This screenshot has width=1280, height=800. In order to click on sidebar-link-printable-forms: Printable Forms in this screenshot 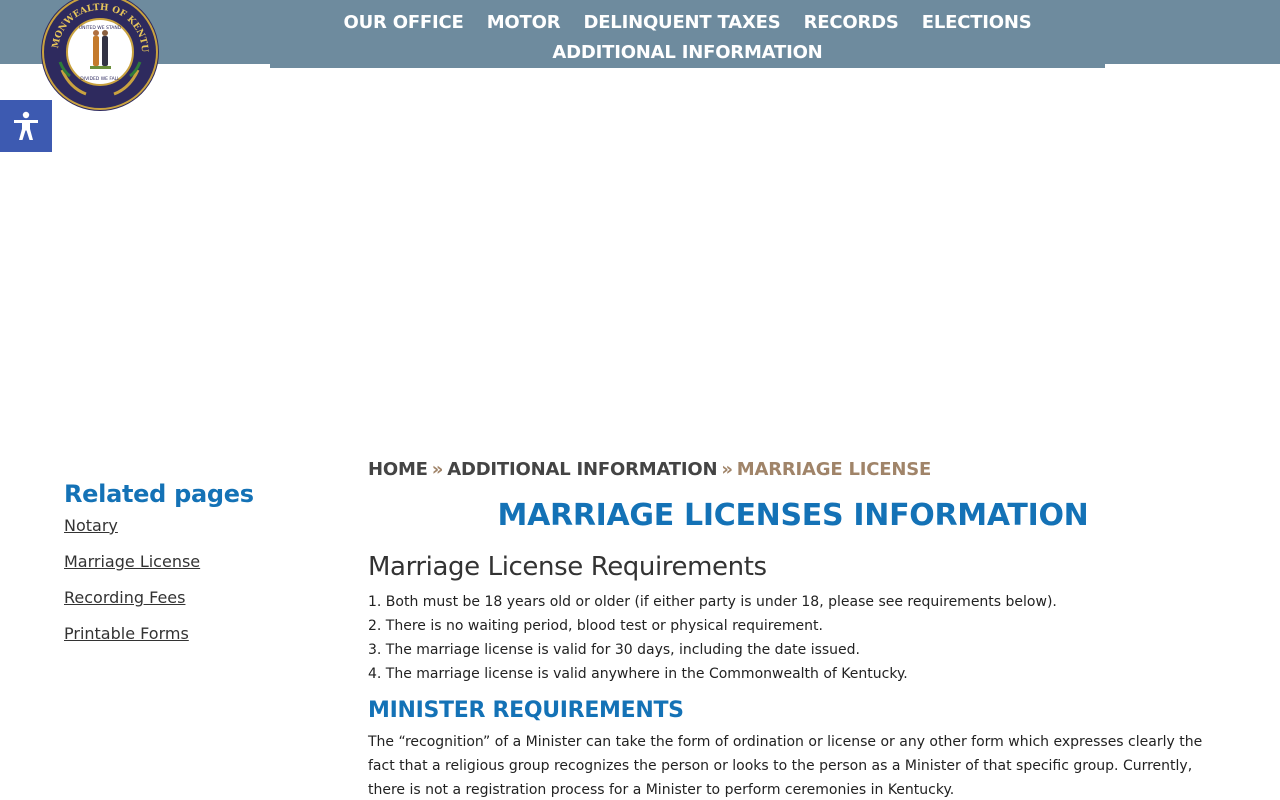, I will do `click(194, 634)`.